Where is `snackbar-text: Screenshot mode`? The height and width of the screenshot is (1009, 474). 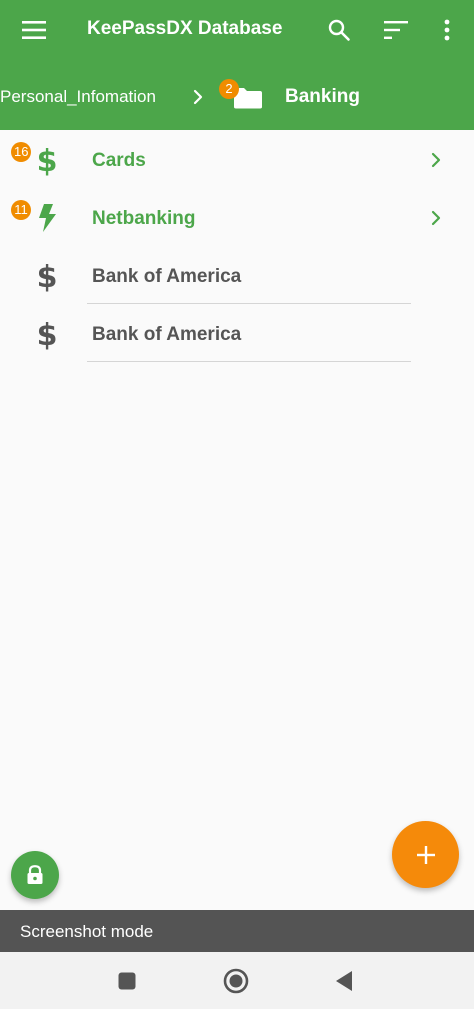 snackbar-text: Screenshot mode is located at coordinates (87, 931).